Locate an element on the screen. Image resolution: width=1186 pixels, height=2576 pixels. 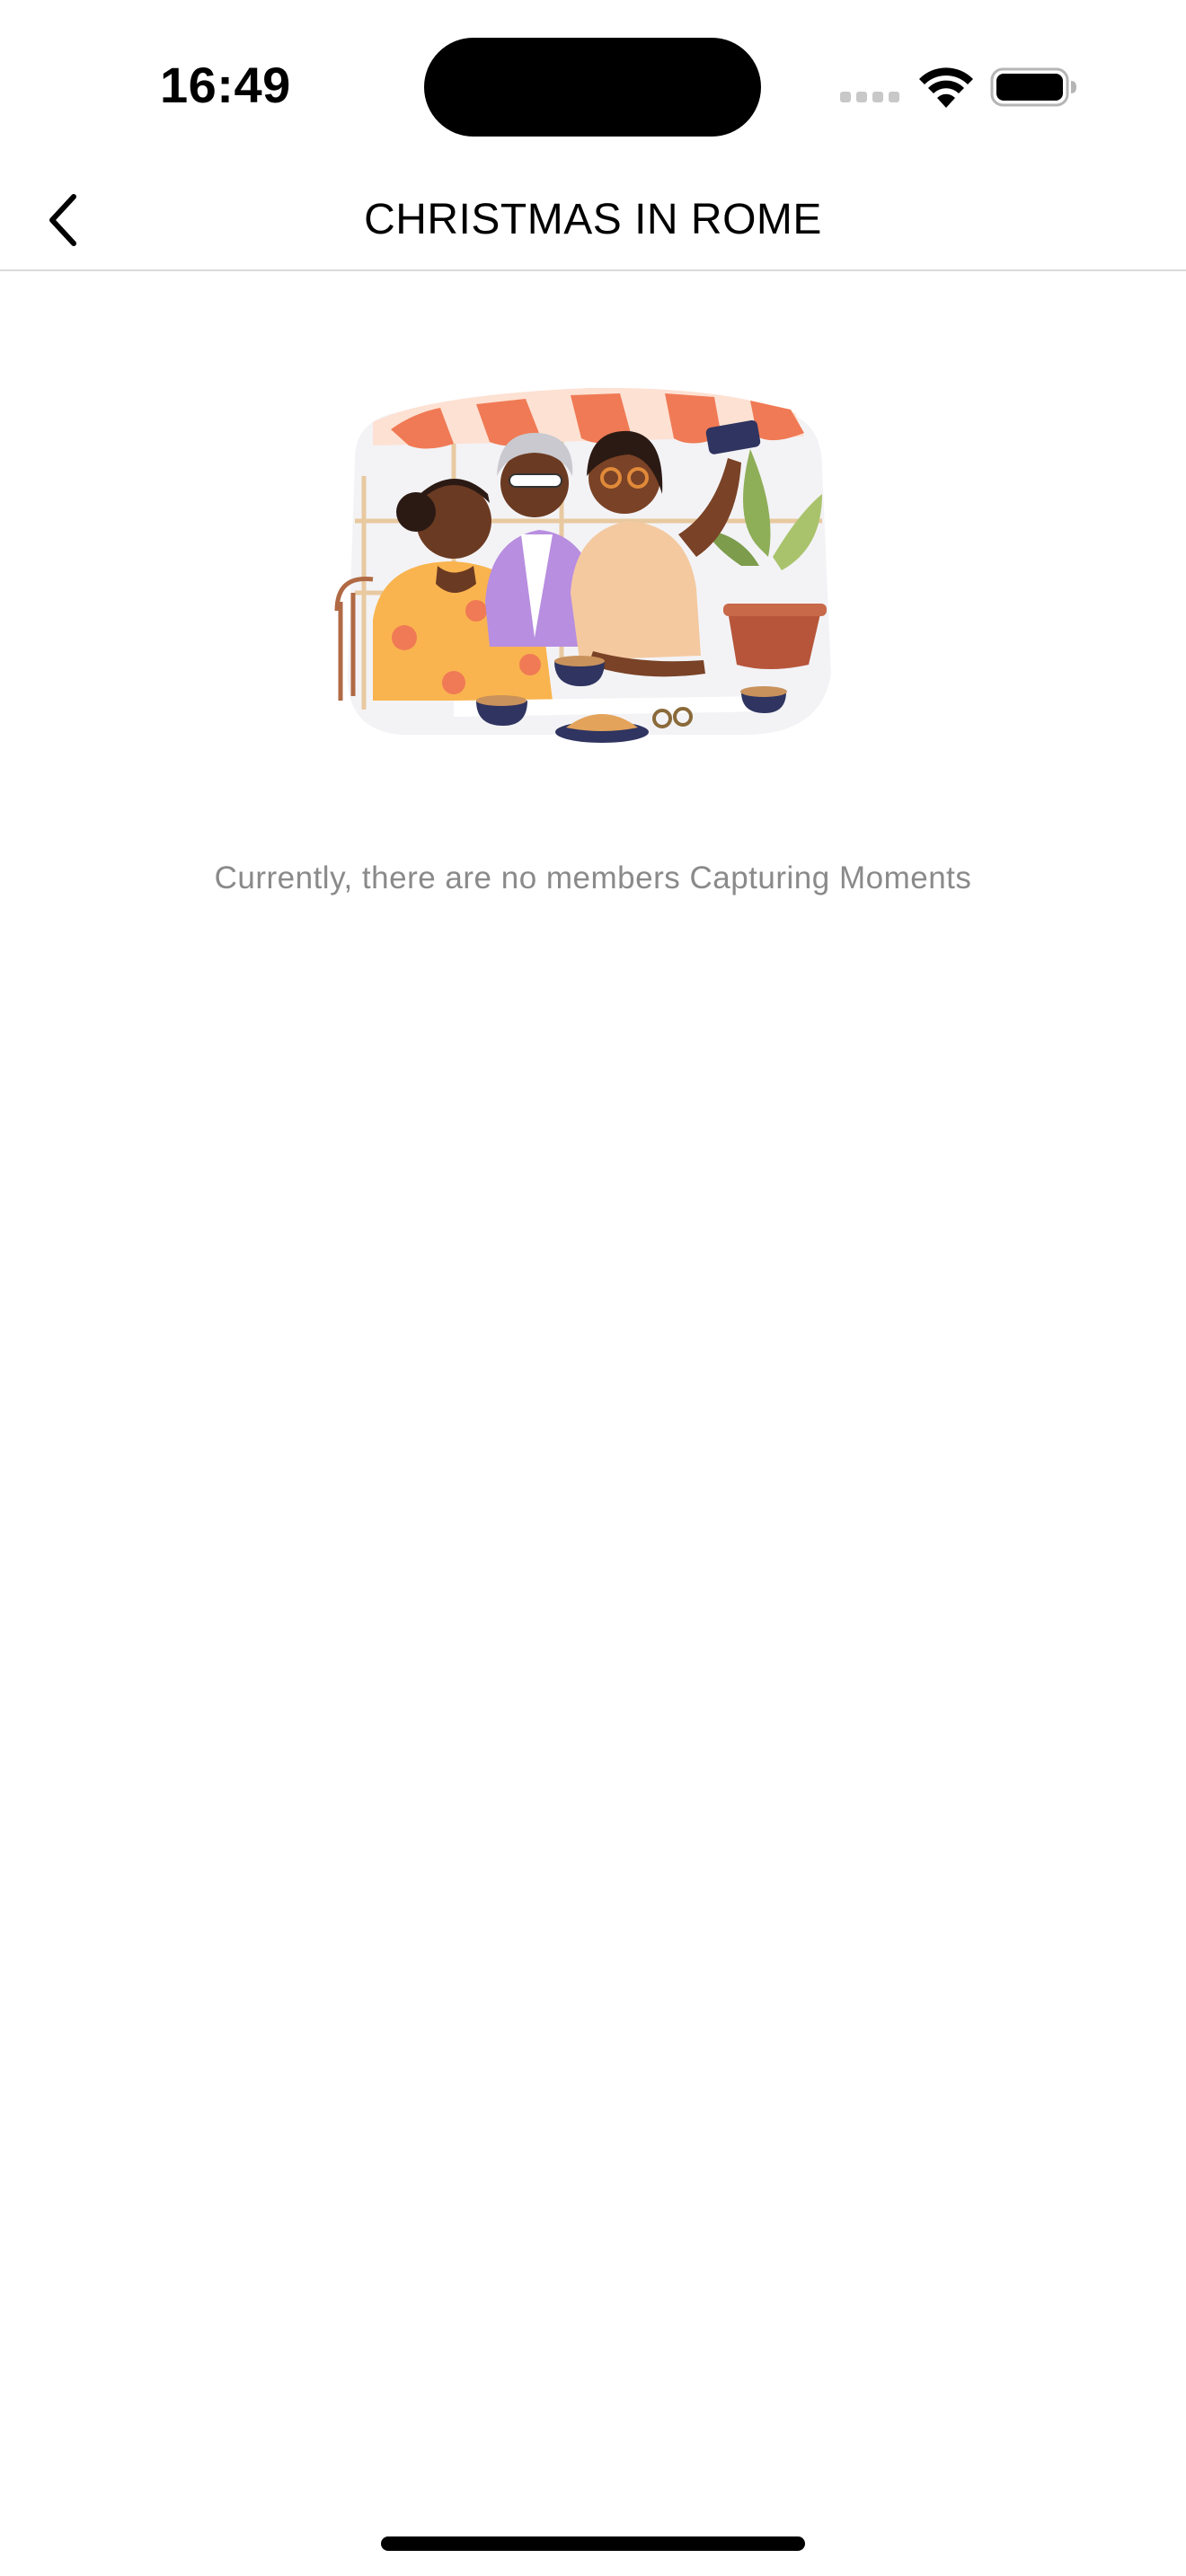
cellular-signal-icon is located at coordinates (869, 98).